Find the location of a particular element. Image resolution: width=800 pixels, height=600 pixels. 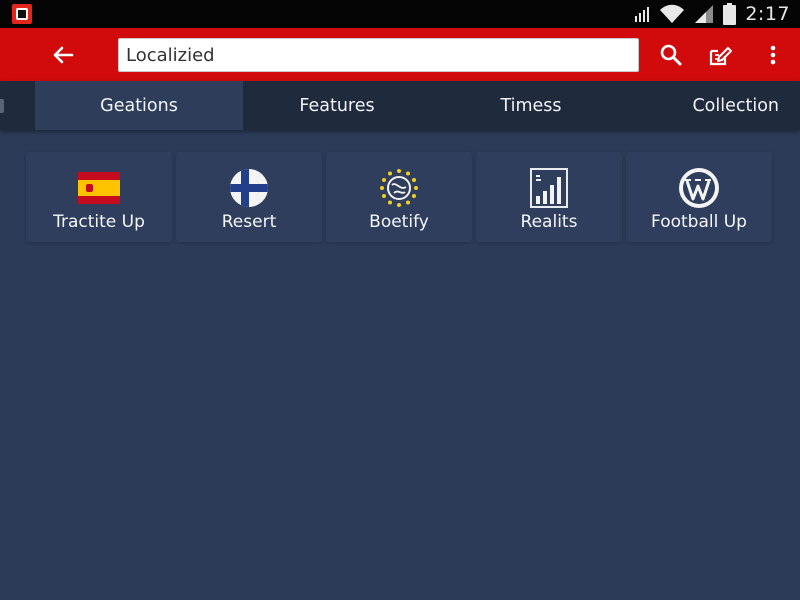

tab-collection: Collection is located at coordinates (715, 105).